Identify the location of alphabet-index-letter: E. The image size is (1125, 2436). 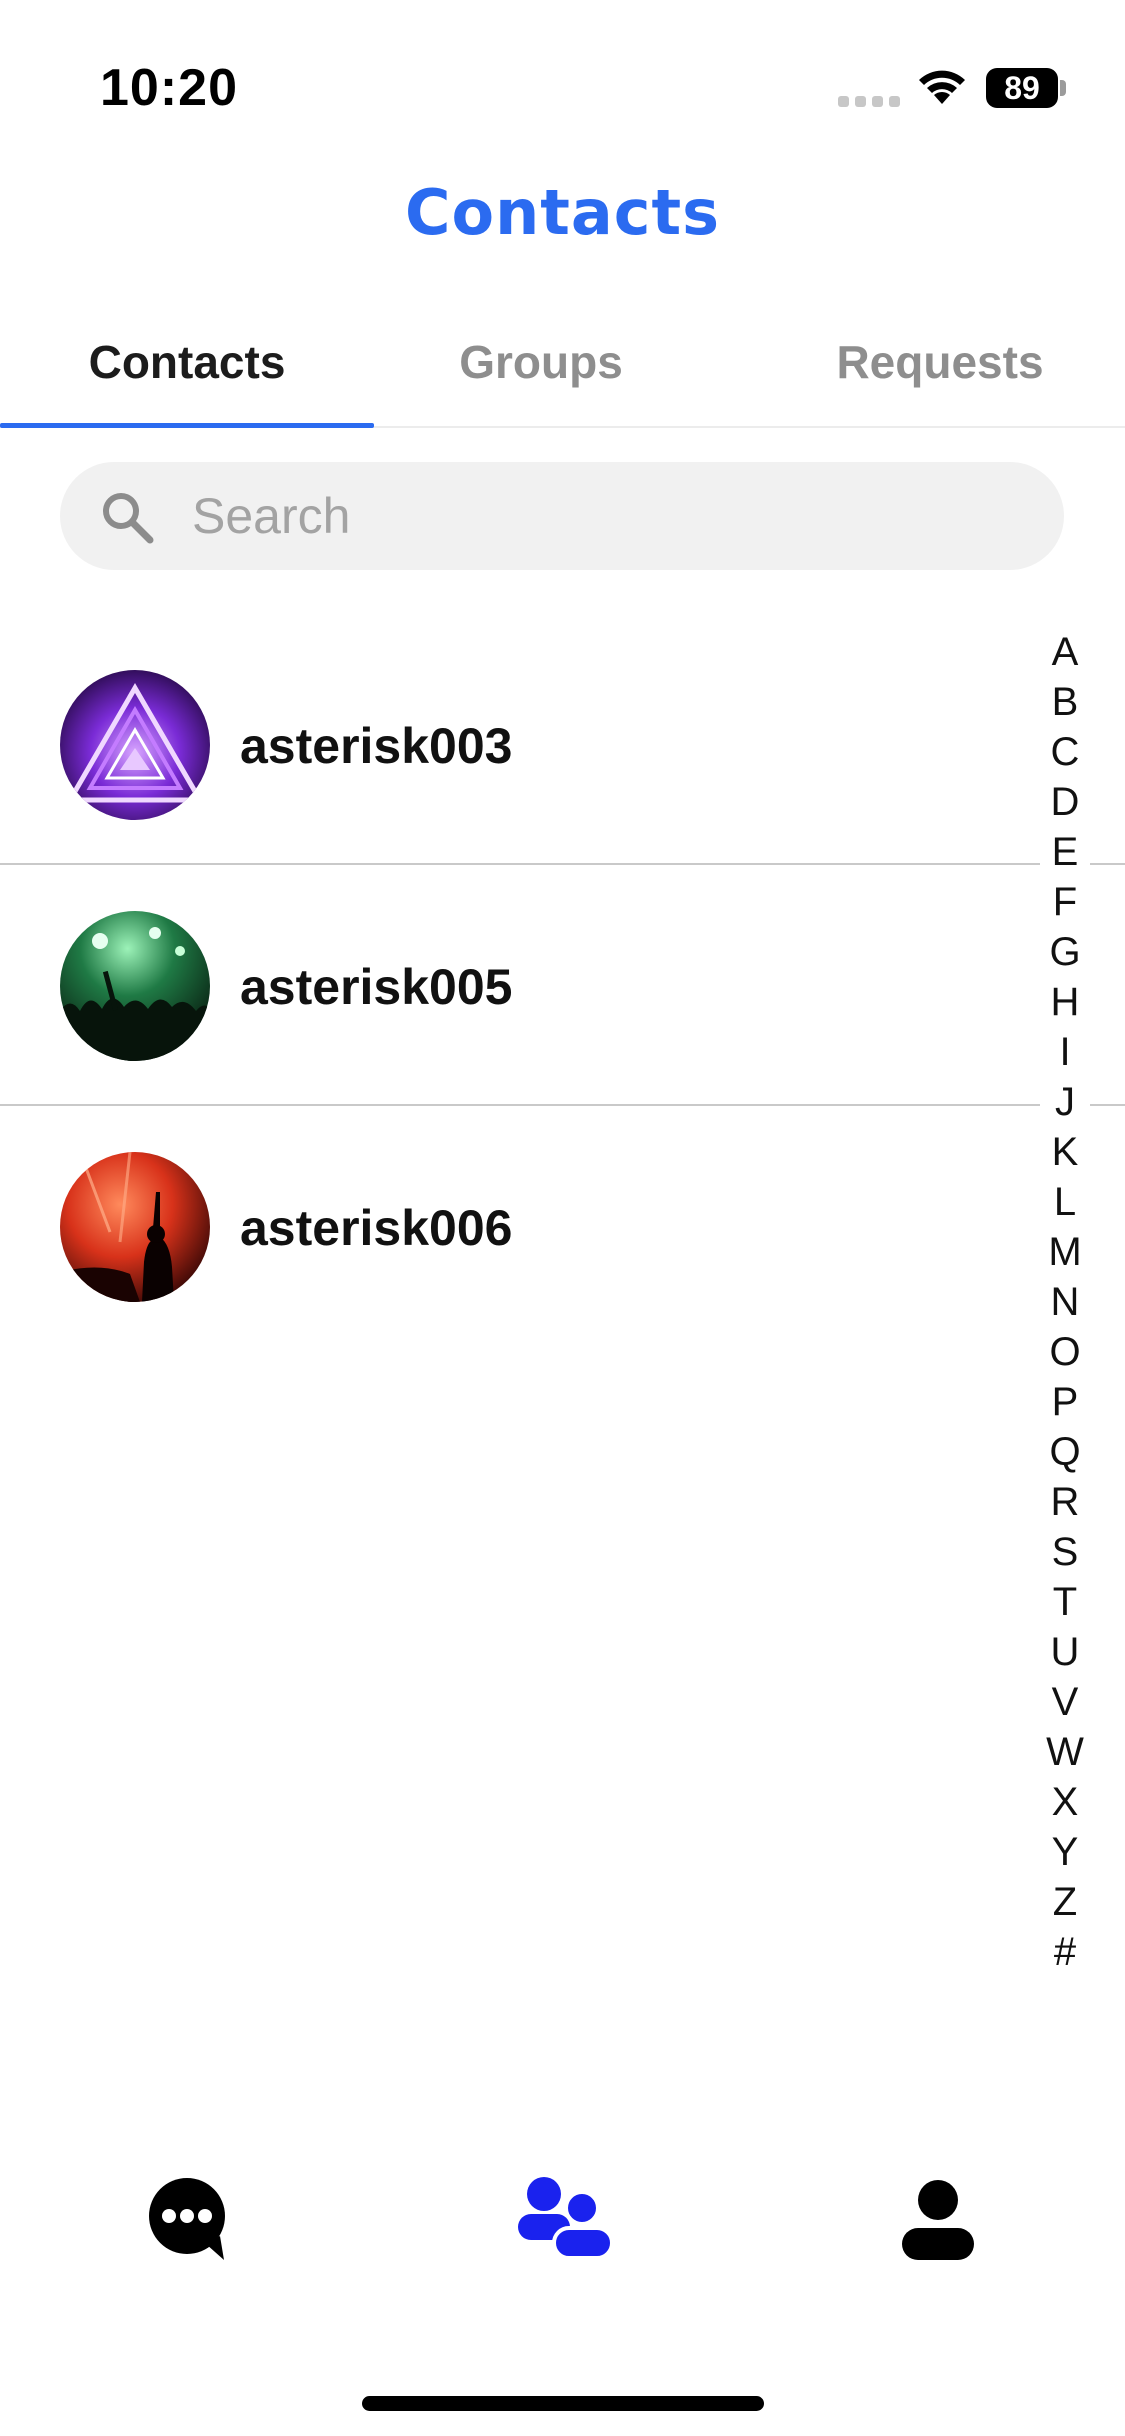
(1065, 852).